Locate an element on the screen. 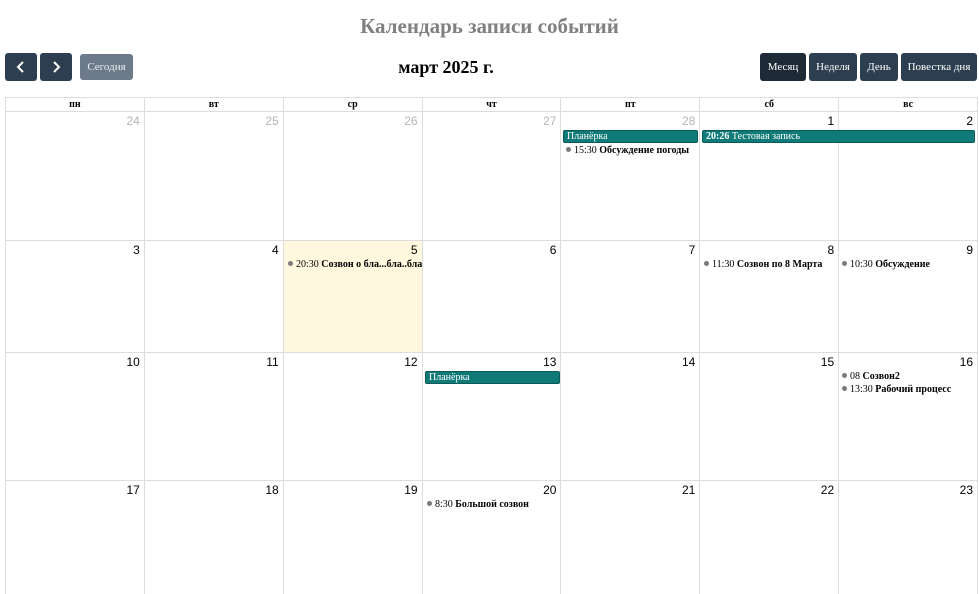 The image size is (979, 594). day-number: 11 is located at coordinates (272, 362).